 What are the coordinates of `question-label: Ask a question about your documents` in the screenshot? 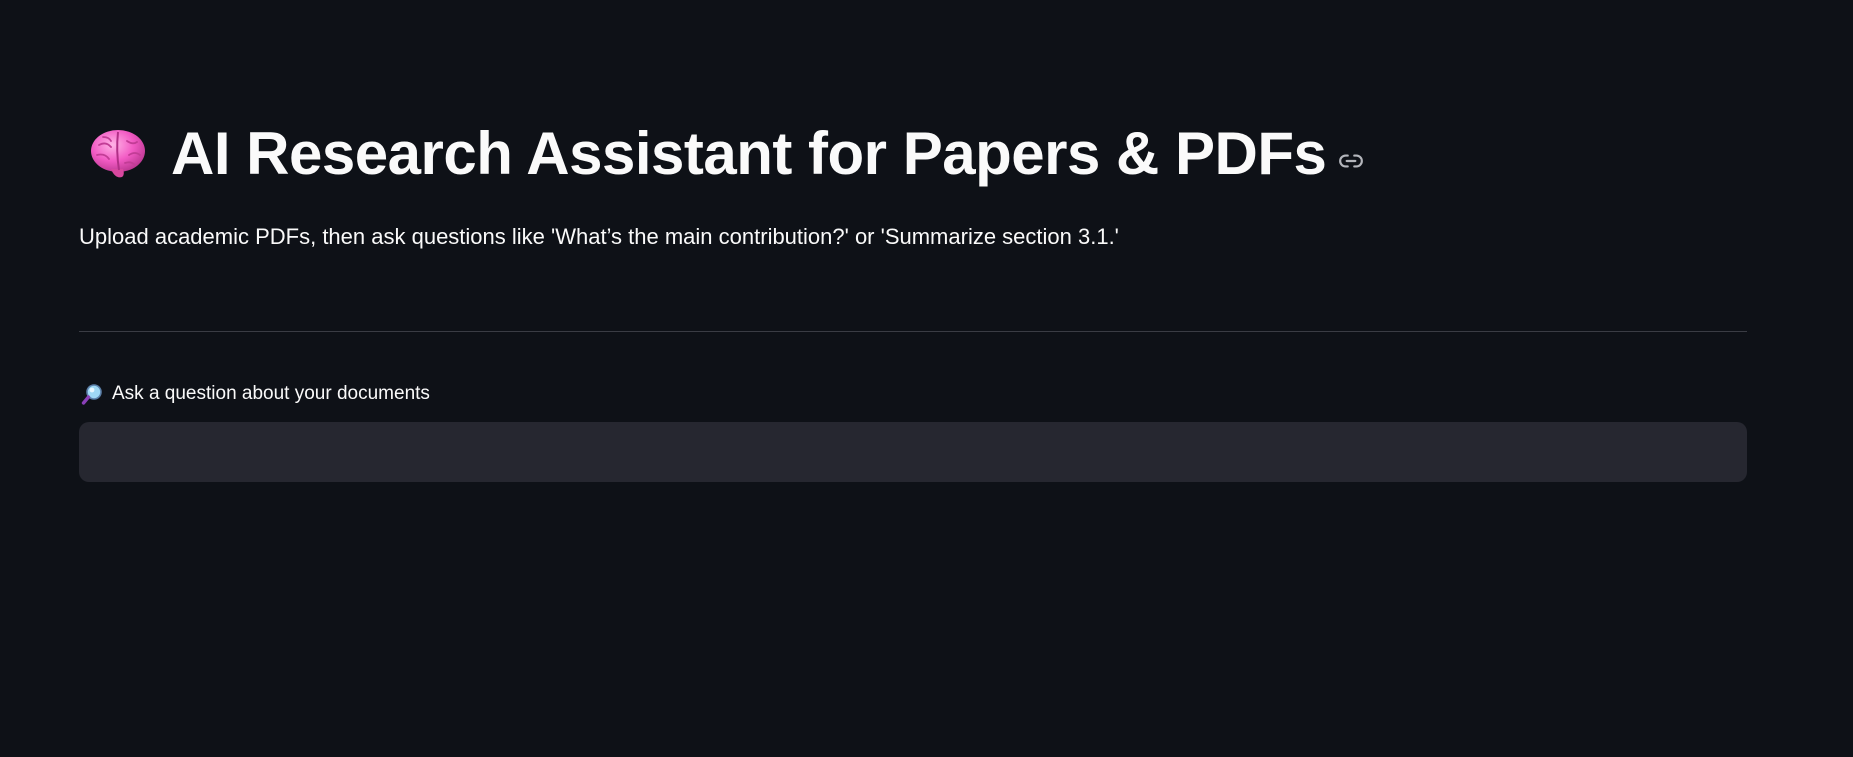 It's located at (271, 393).